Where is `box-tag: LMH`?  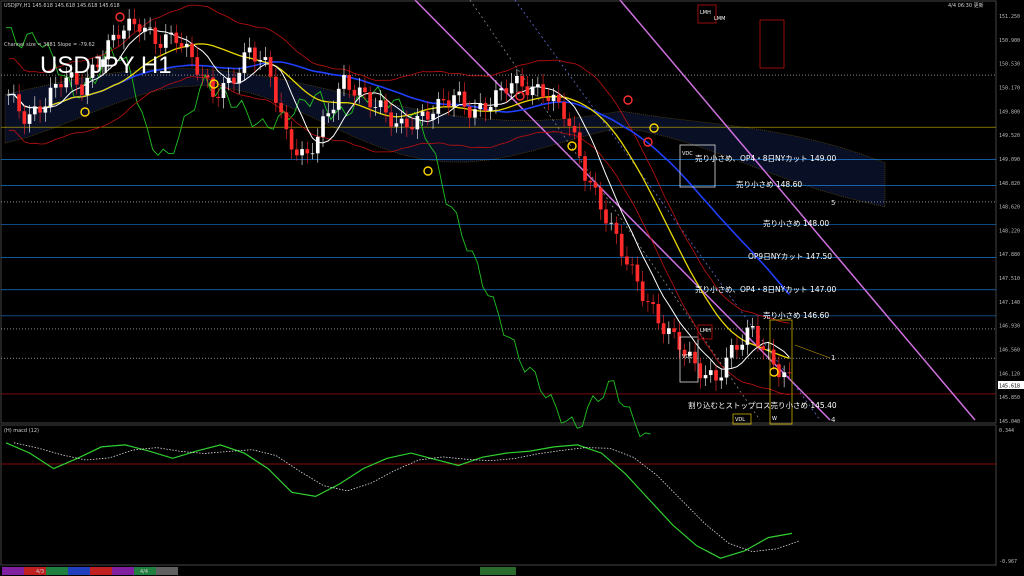
box-tag: LMH is located at coordinates (705, 13).